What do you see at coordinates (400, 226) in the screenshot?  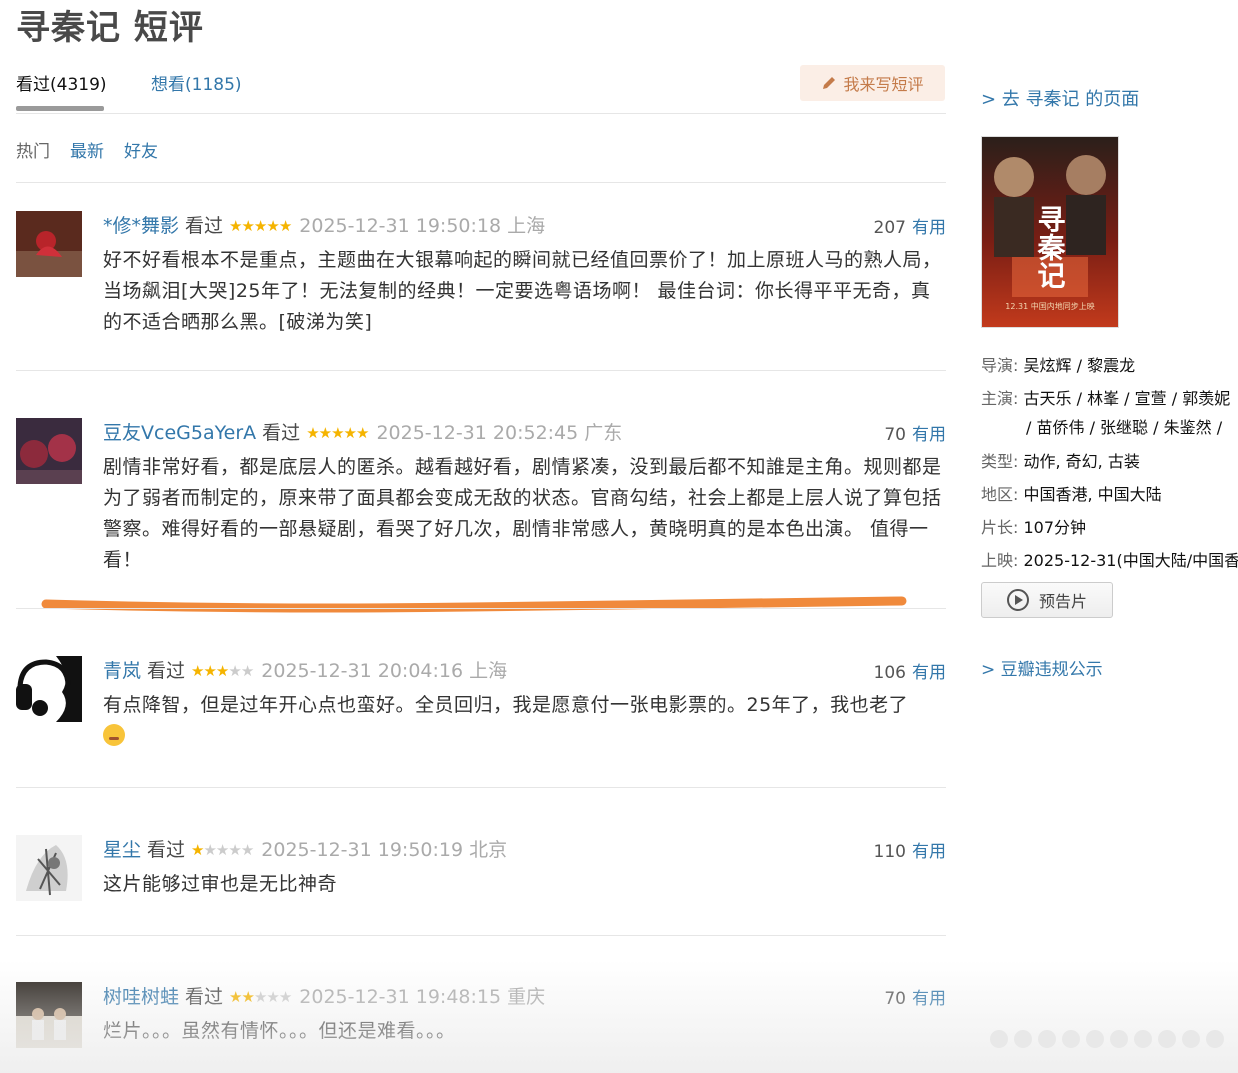 I see `review-time: 2025-12-31 19:50:18` at bounding box center [400, 226].